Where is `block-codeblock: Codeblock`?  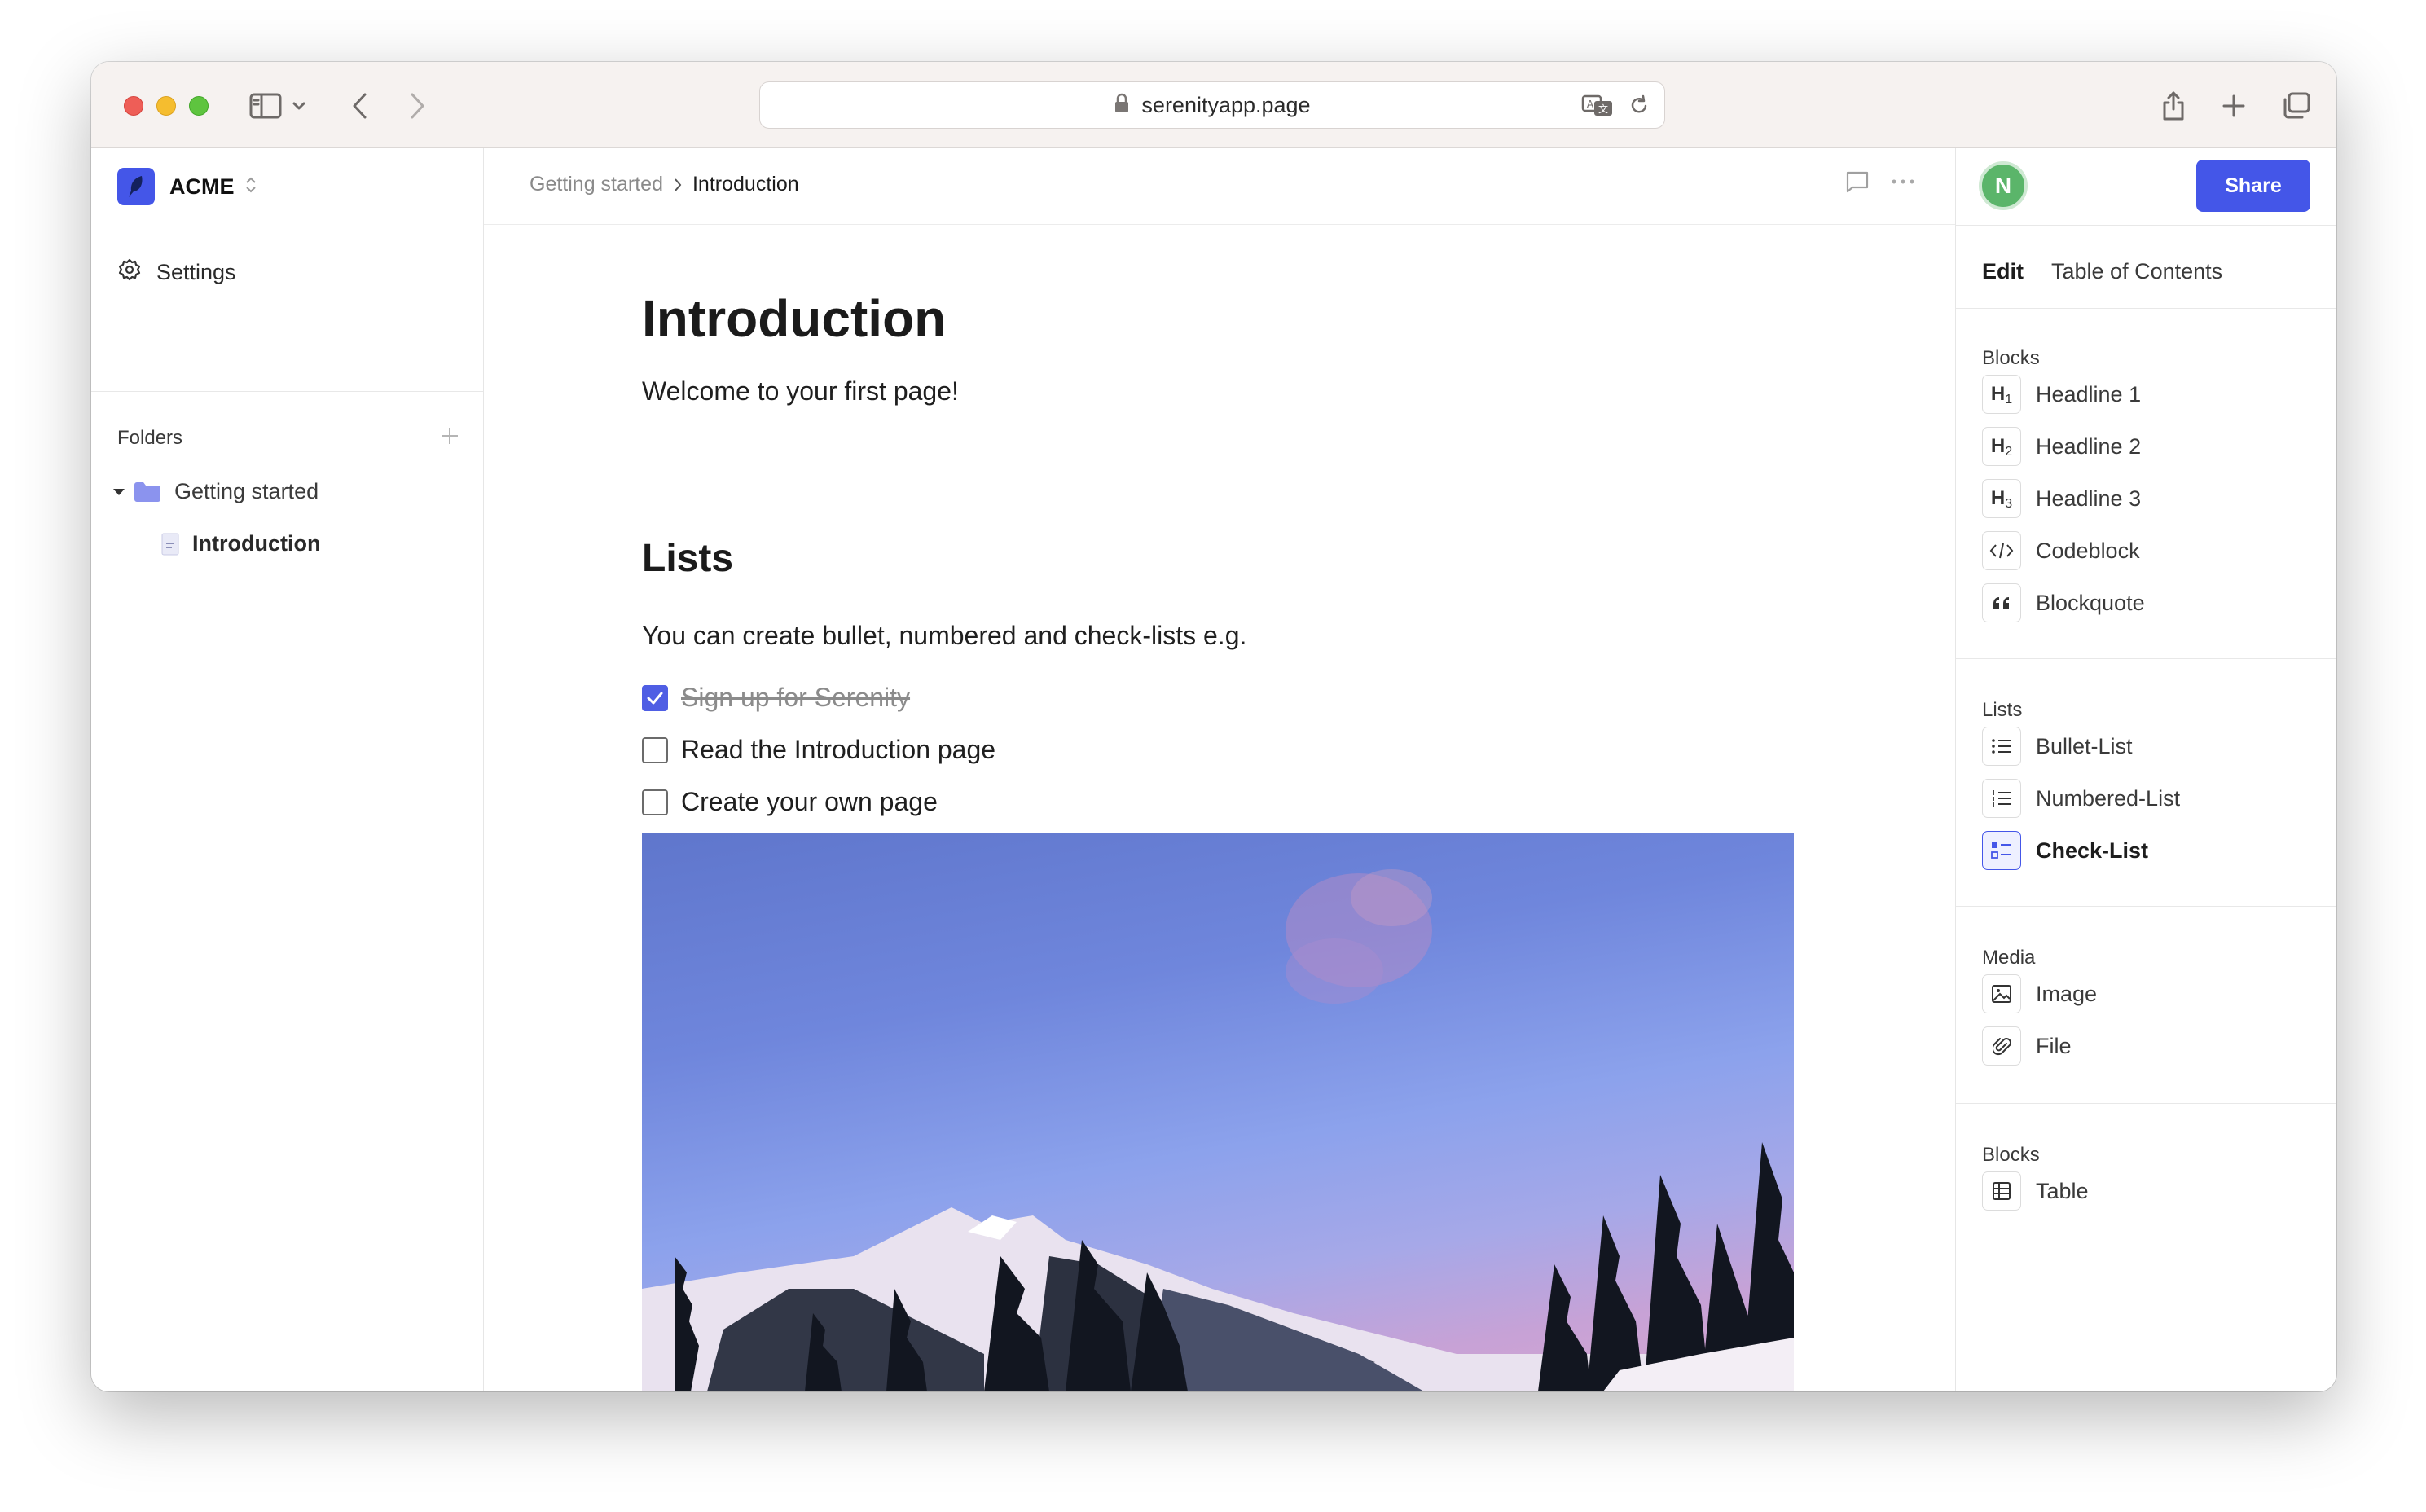 block-codeblock: Codeblock is located at coordinates (2061, 550).